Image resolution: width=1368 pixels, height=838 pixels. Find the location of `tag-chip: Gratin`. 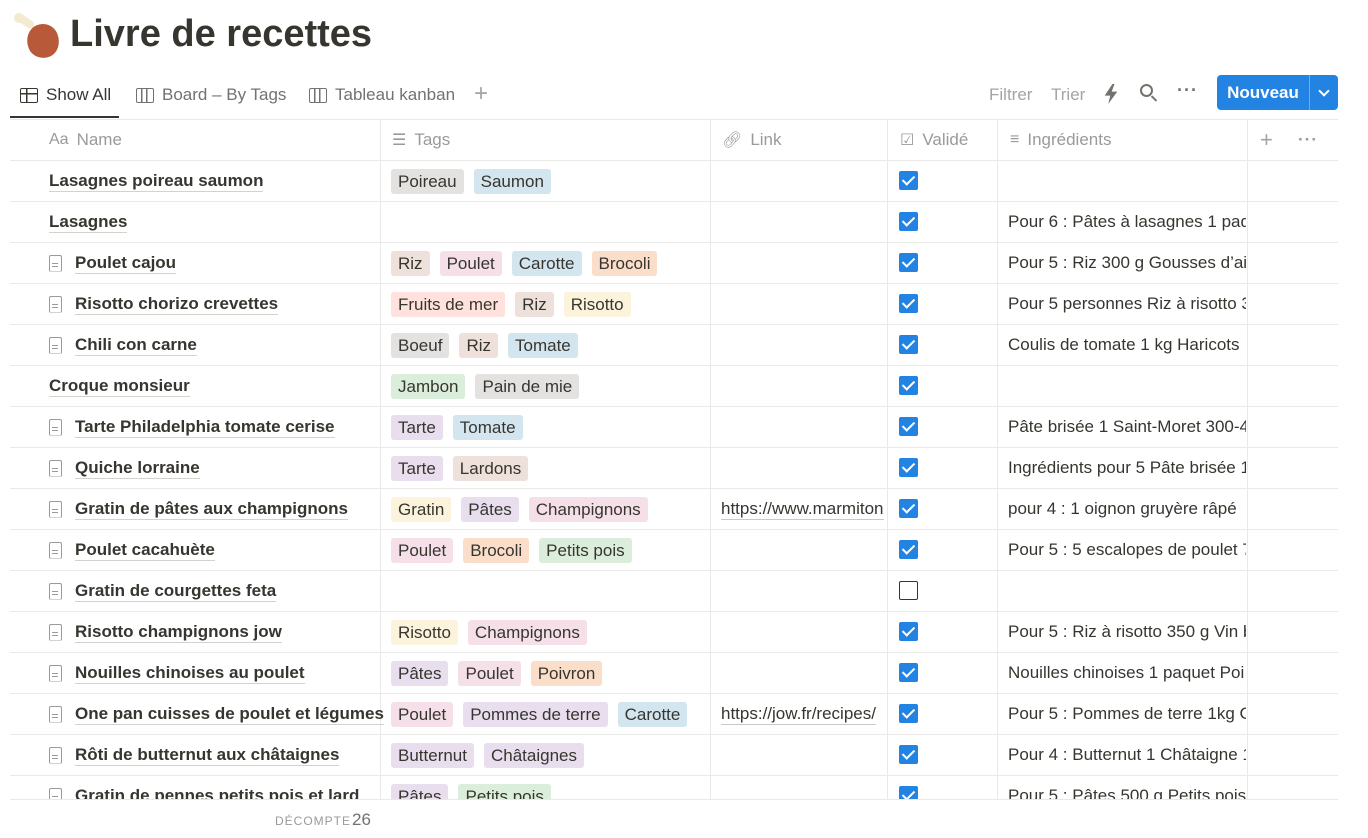

tag-chip: Gratin is located at coordinates (421, 509).